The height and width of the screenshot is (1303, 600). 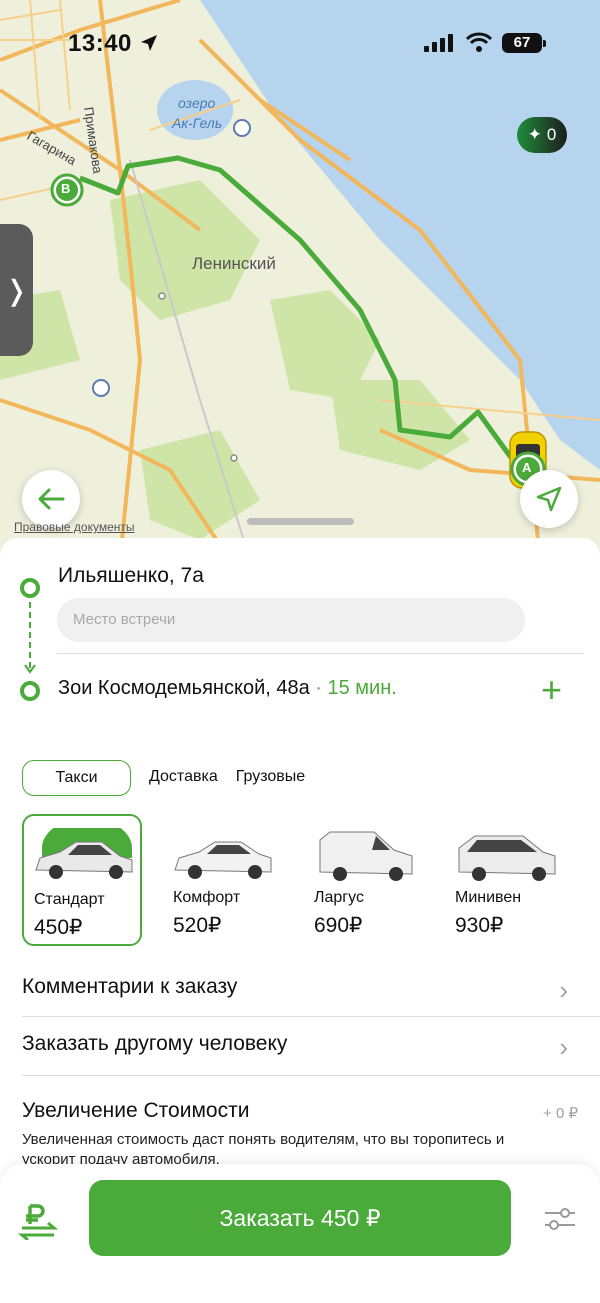 What do you see at coordinates (438, 43) in the screenshot?
I see `signal-icon` at bounding box center [438, 43].